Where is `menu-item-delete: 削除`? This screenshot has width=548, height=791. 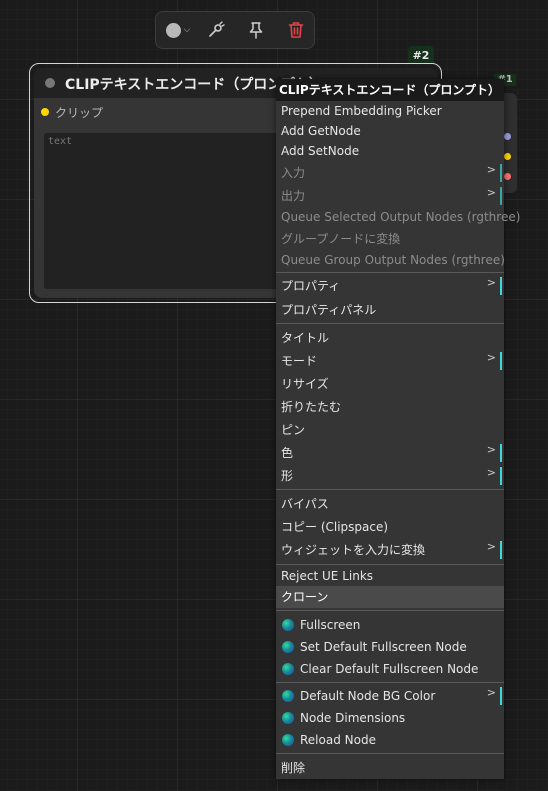 menu-item-delete: 削除 is located at coordinates (390, 768).